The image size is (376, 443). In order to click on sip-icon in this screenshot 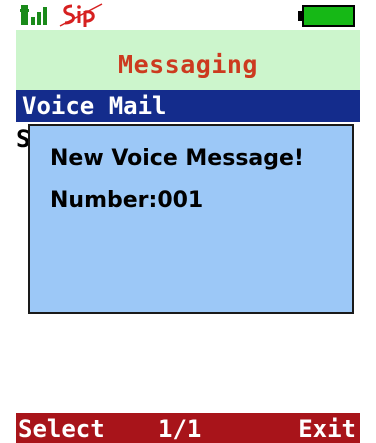, I will do `click(81, 15)`.